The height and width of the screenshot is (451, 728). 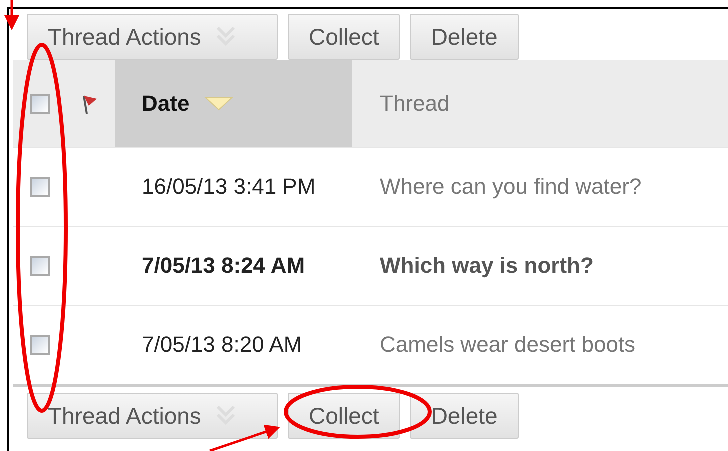 I want to click on action-button: Collect, so click(x=344, y=37).